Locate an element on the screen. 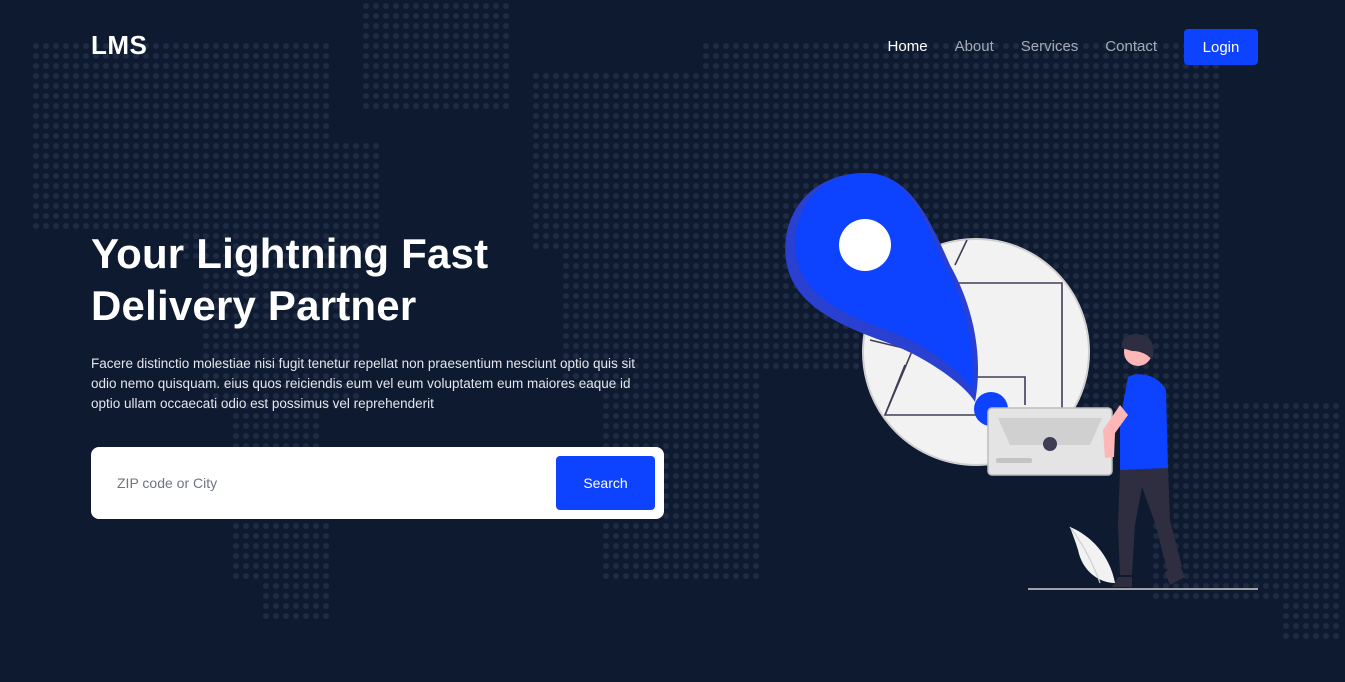  search-input is located at coordinates (327, 483).